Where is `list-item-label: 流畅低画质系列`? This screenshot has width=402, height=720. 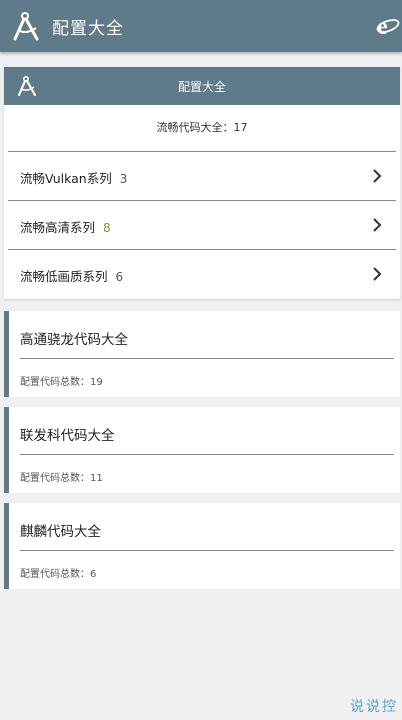 list-item-label: 流畅低画质系列 is located at coordinates (64, 276).